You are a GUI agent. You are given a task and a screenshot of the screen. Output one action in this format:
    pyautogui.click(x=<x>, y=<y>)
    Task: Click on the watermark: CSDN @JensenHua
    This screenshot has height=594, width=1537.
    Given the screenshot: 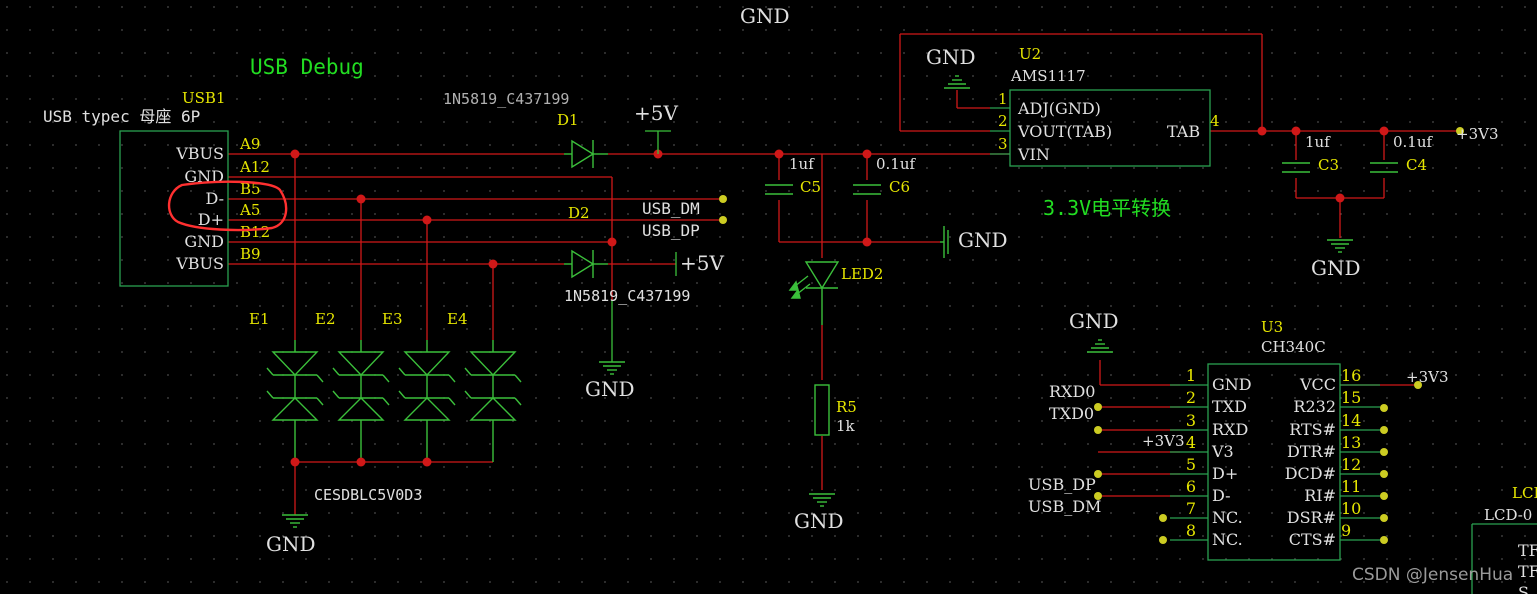 What is the action you would take?
    pyautogui.click(x=1432, y=575)
    